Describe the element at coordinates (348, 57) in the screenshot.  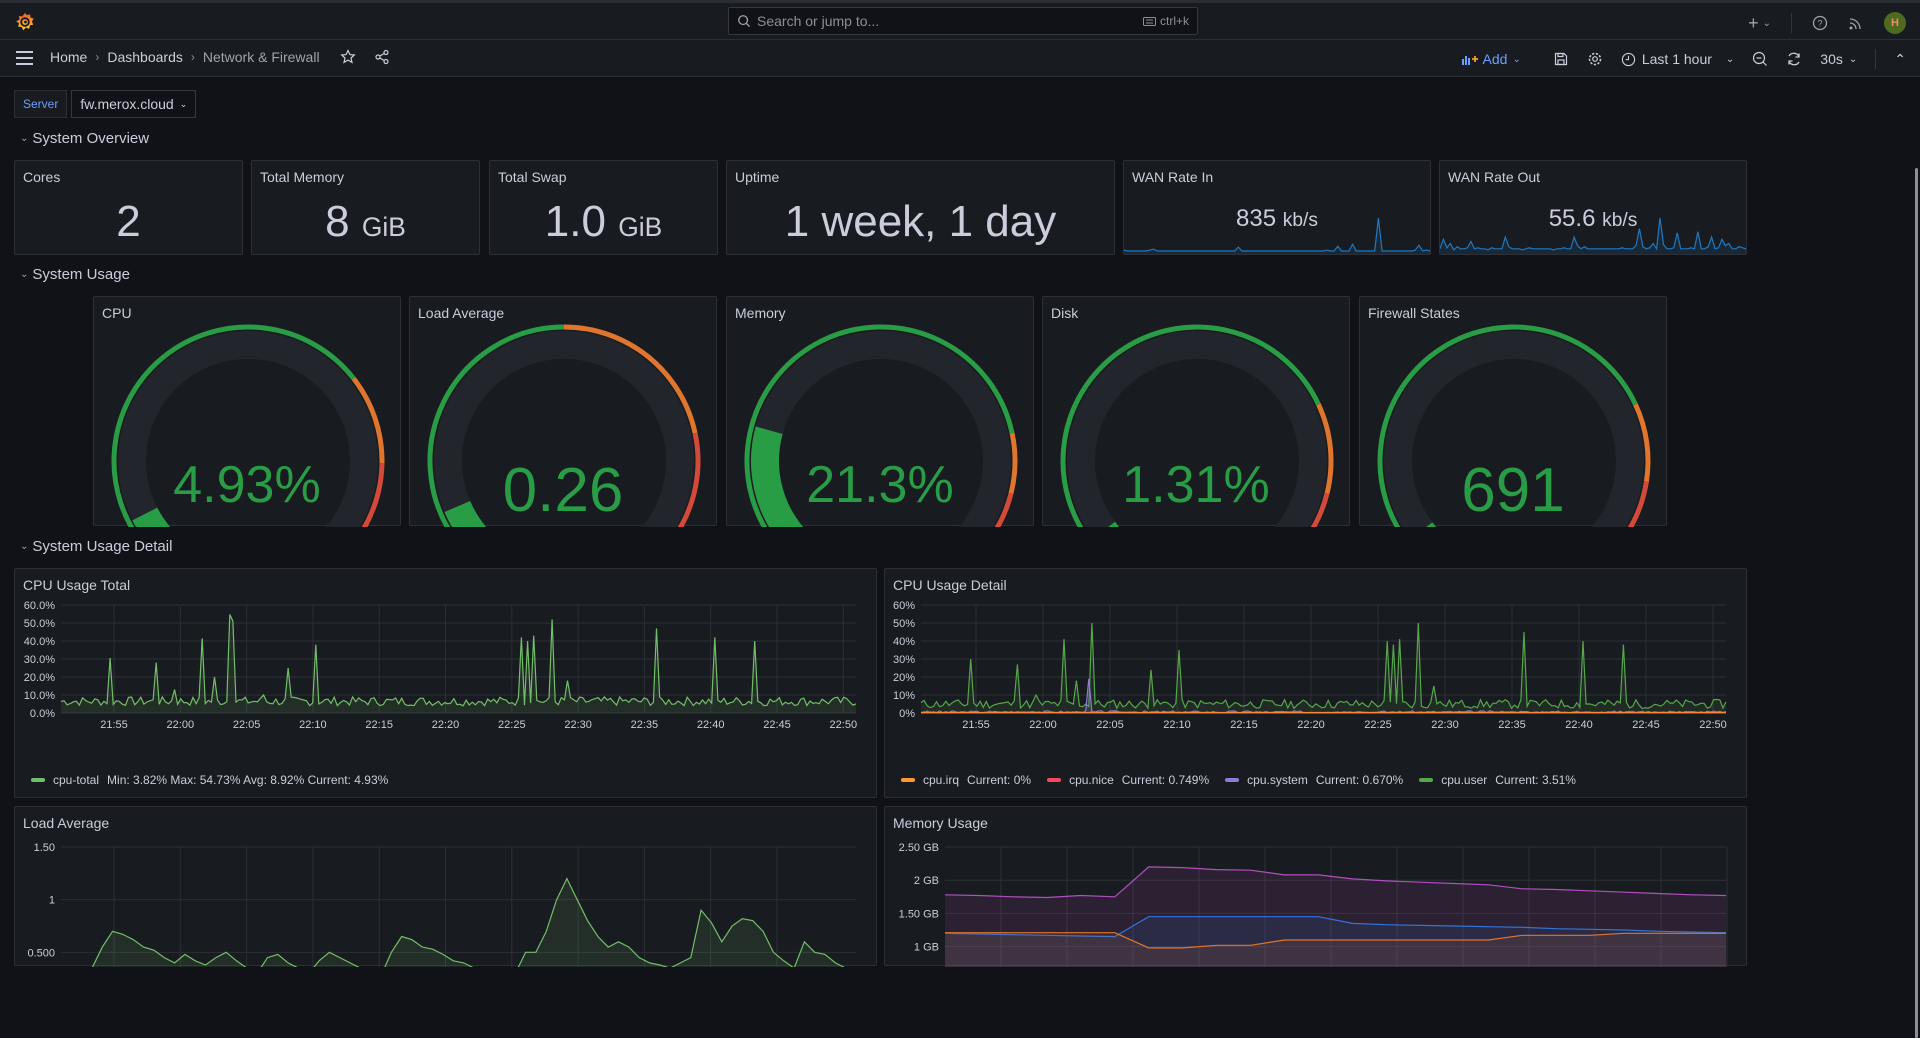
I see `star-icon` at that location.